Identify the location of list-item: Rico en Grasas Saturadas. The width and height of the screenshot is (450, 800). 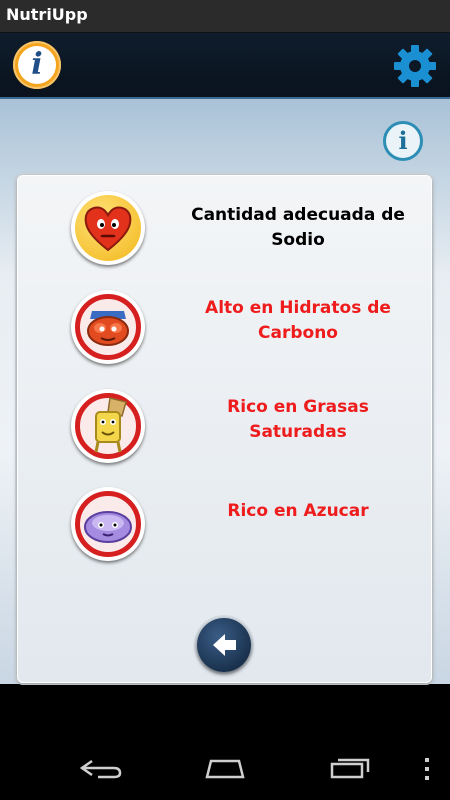
(225, 426).